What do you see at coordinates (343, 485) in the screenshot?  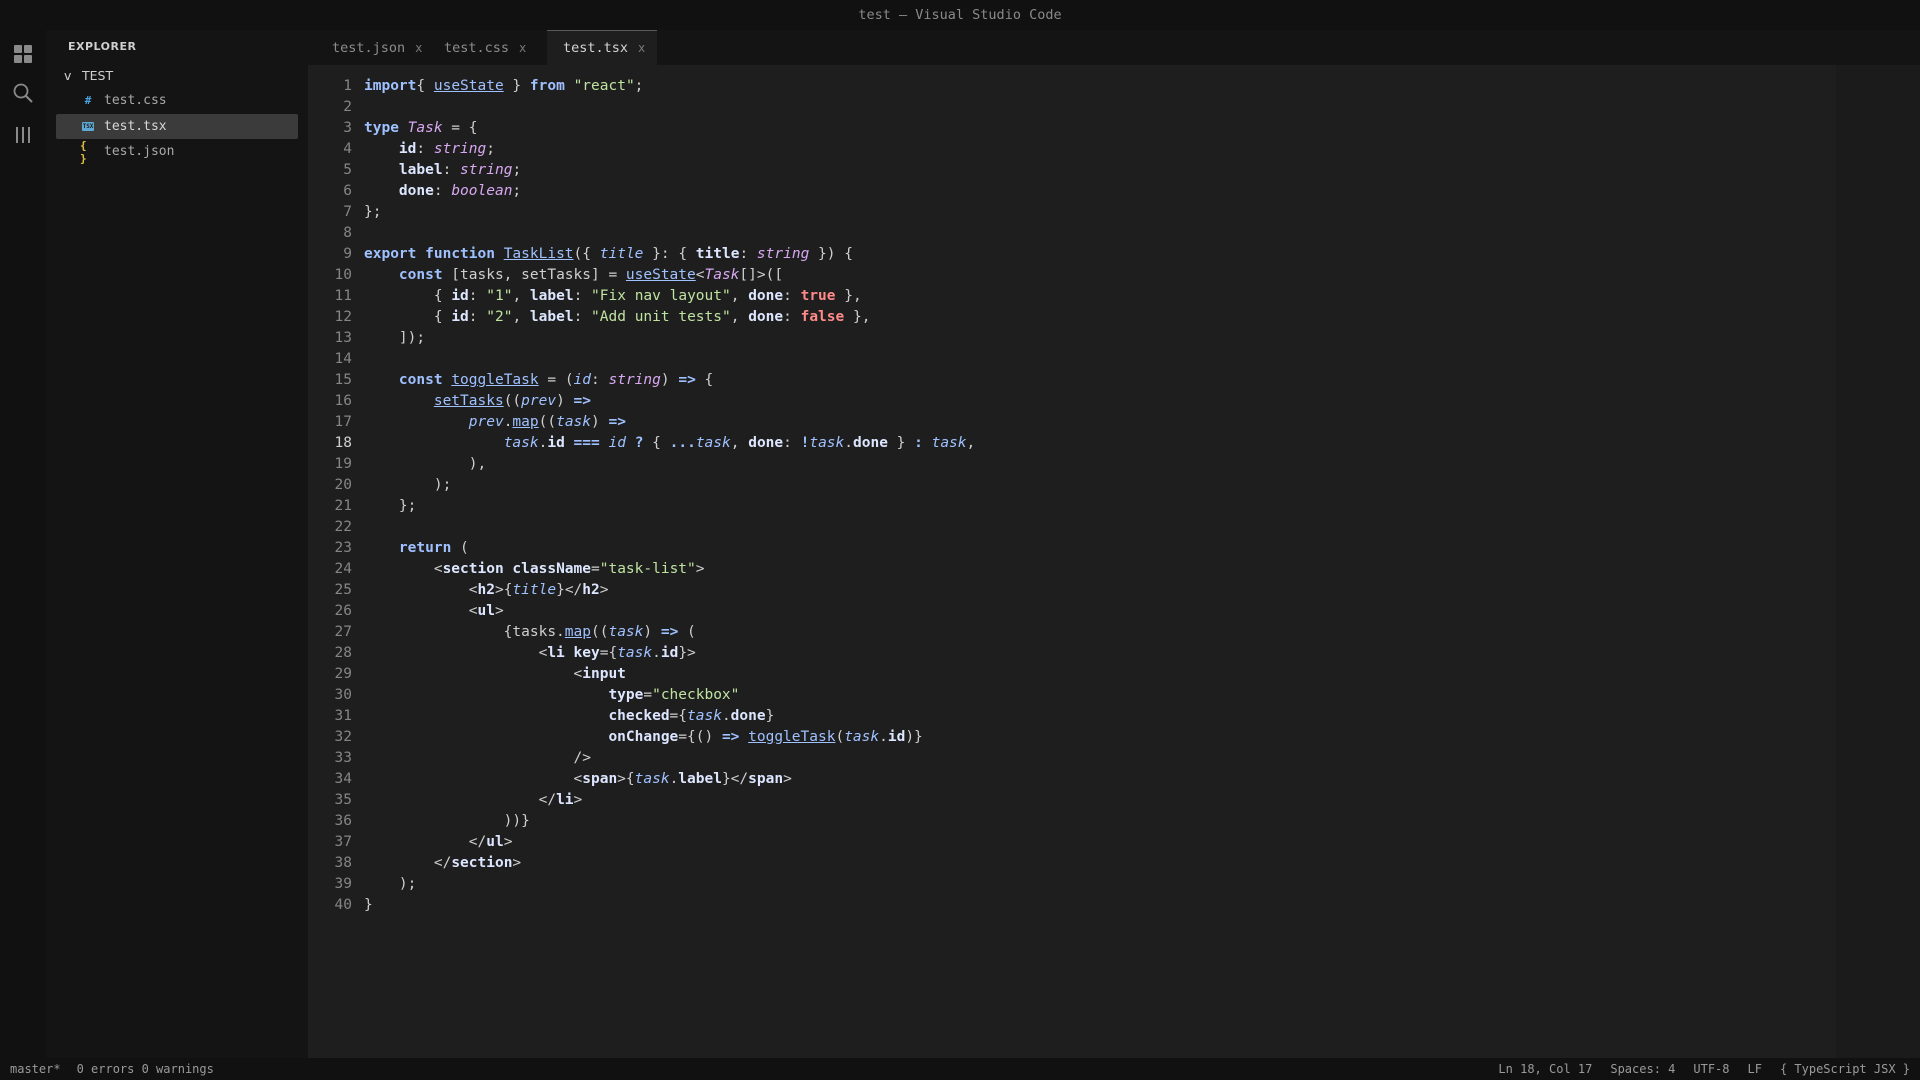 I see `line-number: 20` at bounding box center [343, 485].